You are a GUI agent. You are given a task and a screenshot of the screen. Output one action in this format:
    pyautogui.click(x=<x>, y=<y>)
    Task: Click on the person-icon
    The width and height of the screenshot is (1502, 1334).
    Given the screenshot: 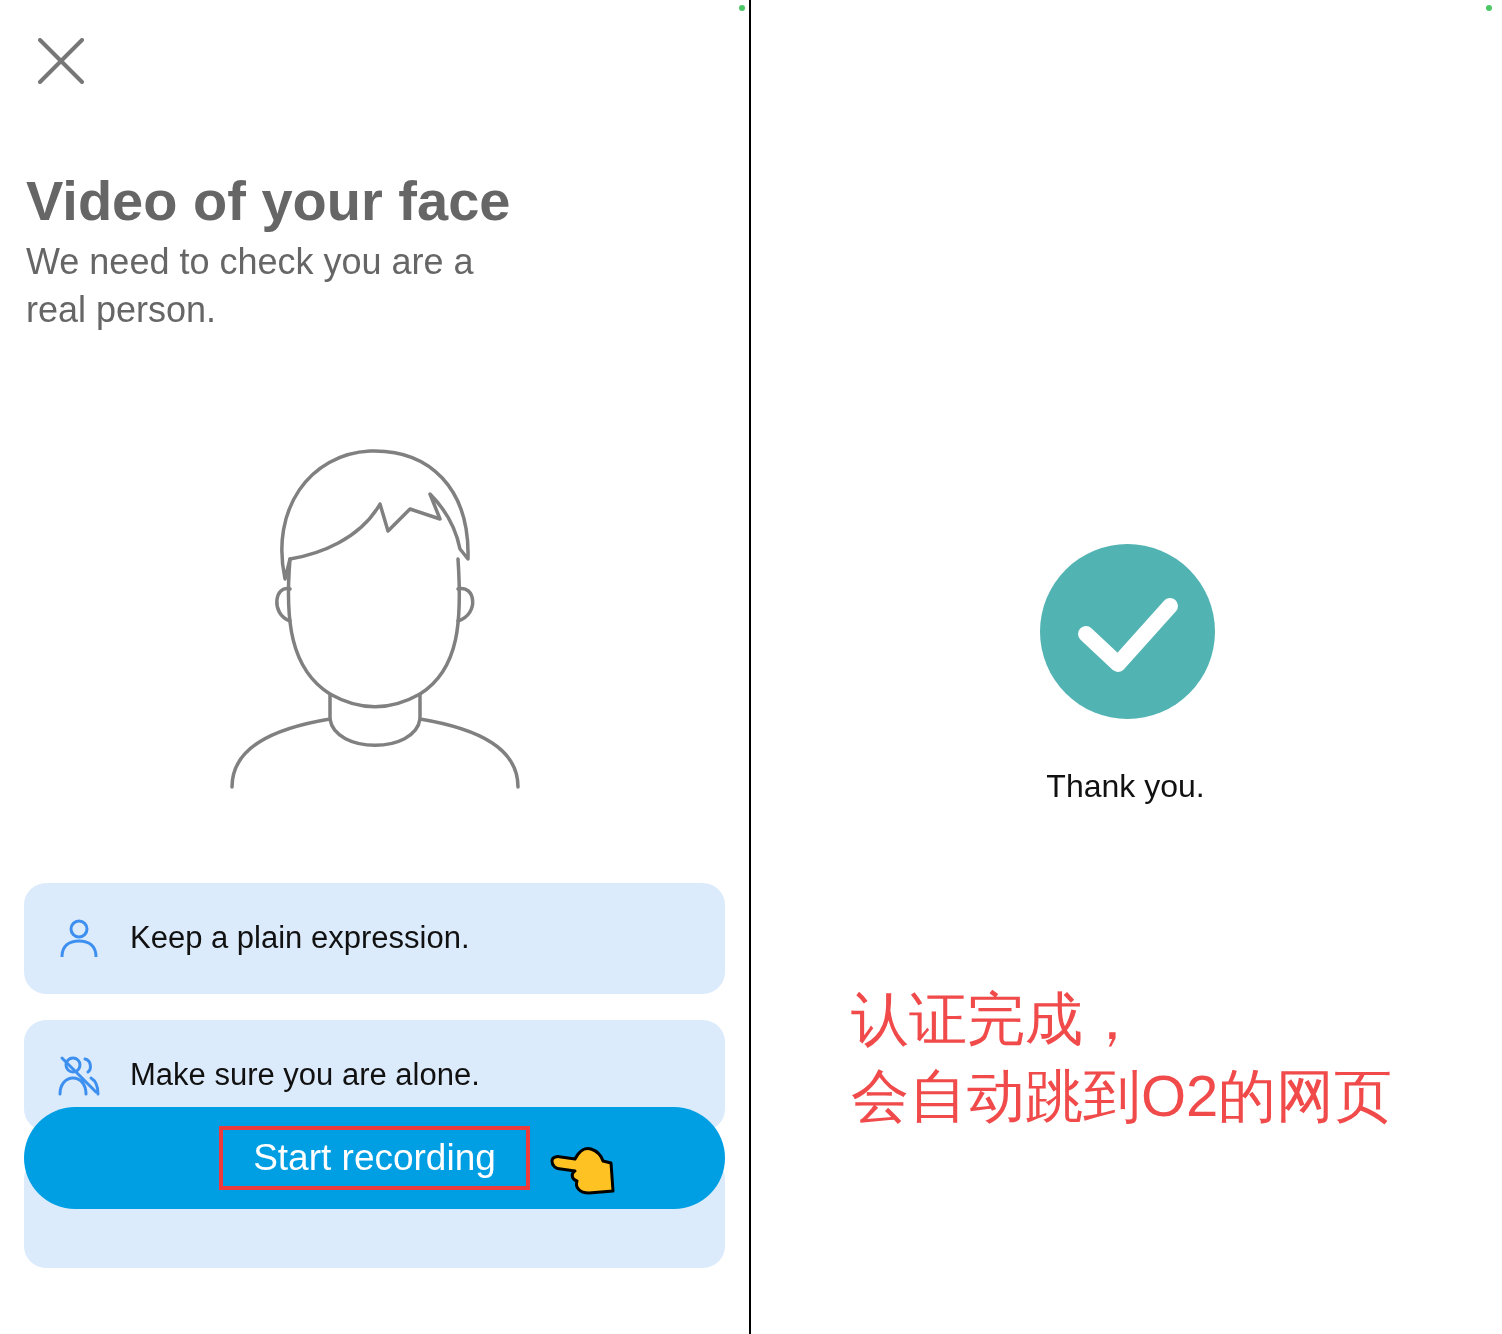 What is the action you would take?
    pyautogui.click(x=79, y=938)
    